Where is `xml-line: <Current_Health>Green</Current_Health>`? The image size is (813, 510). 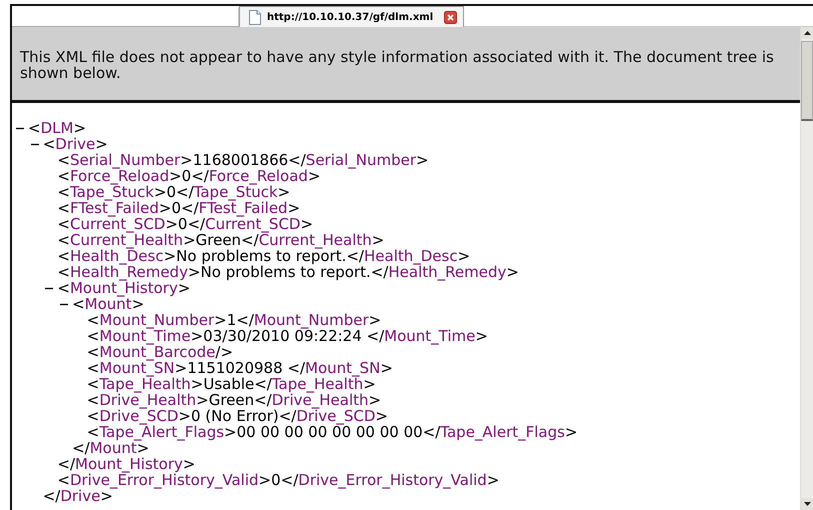 xml-line: <Current_Health>Green</Current_Health> is located at coordinates (220, 240).